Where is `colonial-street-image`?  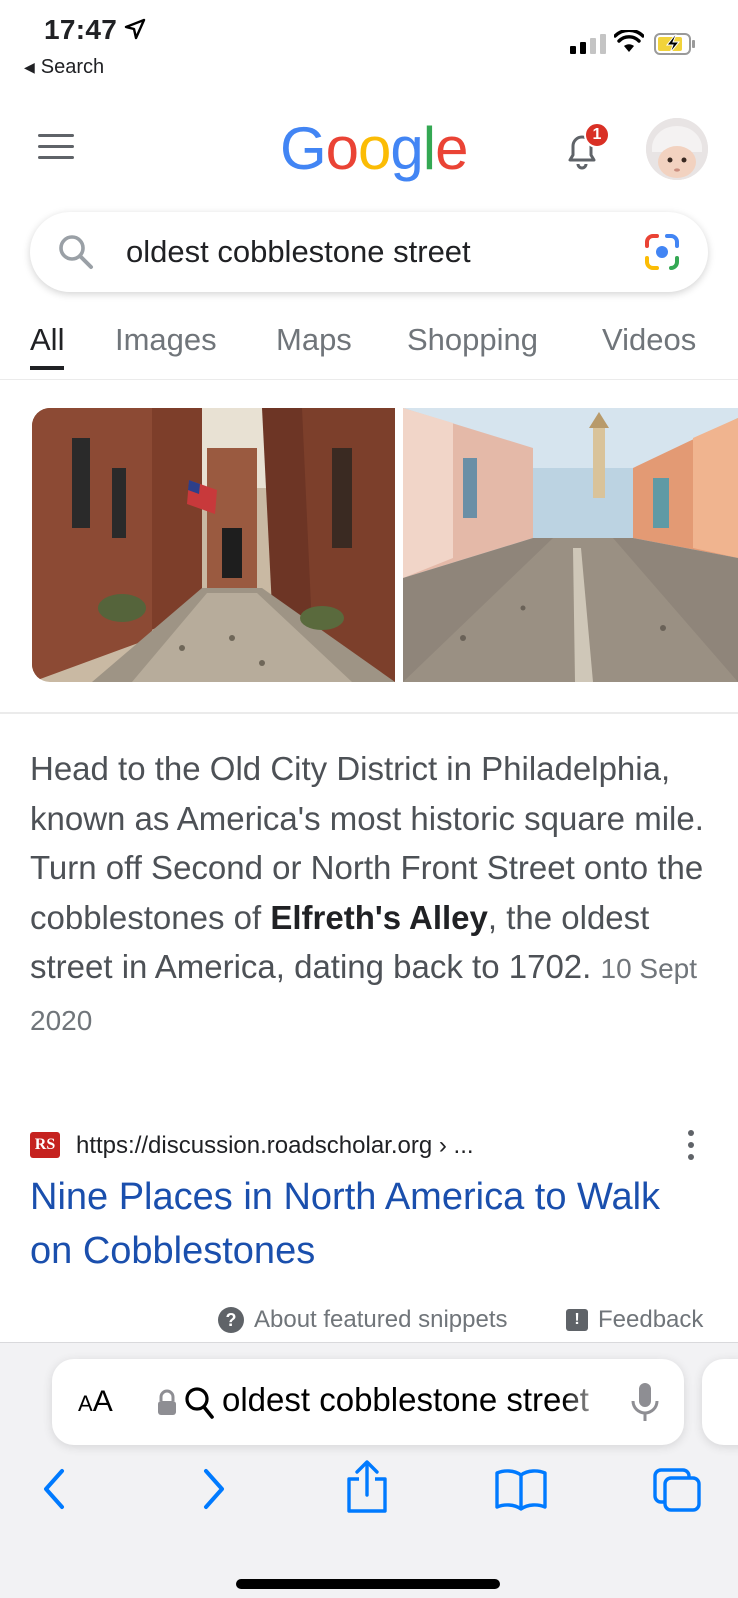 colonial-street-image is located at coordinates (570, 545).